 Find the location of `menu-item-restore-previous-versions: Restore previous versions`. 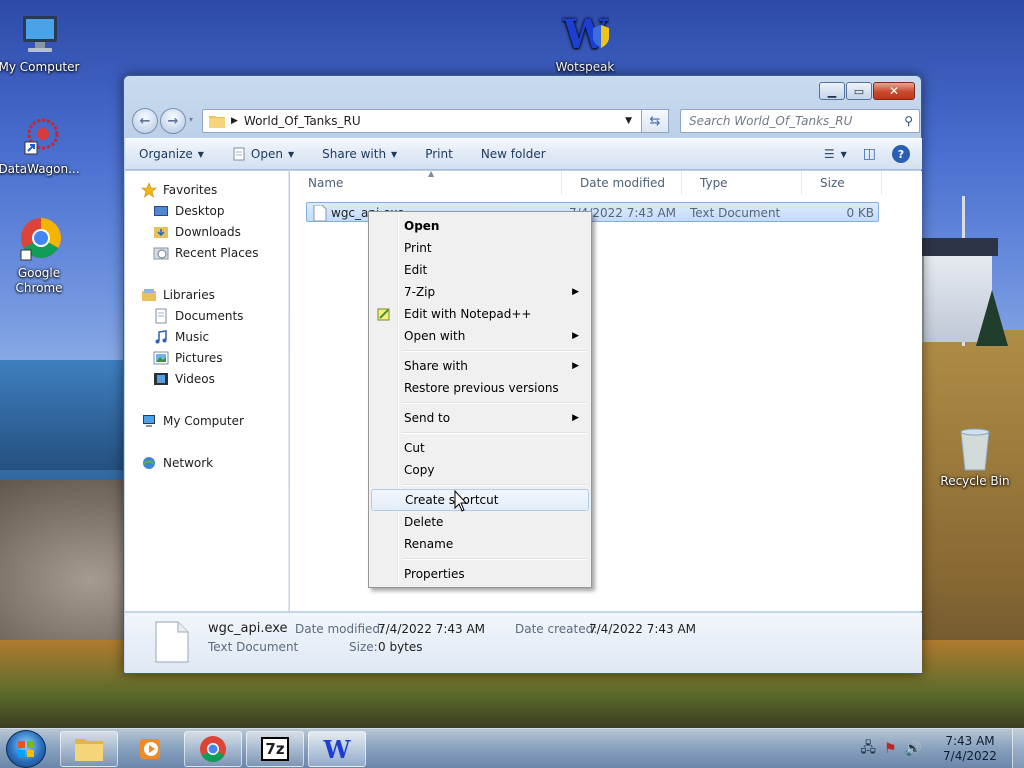

menu-item-restore-previous-versions: Restore previous versions is located at coordinates (480, 388).